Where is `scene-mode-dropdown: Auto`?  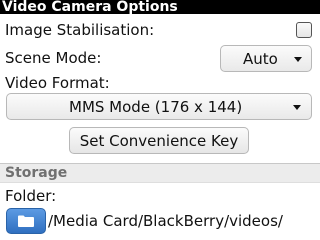
scene-mode-dropdown: Auto is located at coordinates (266, 58).